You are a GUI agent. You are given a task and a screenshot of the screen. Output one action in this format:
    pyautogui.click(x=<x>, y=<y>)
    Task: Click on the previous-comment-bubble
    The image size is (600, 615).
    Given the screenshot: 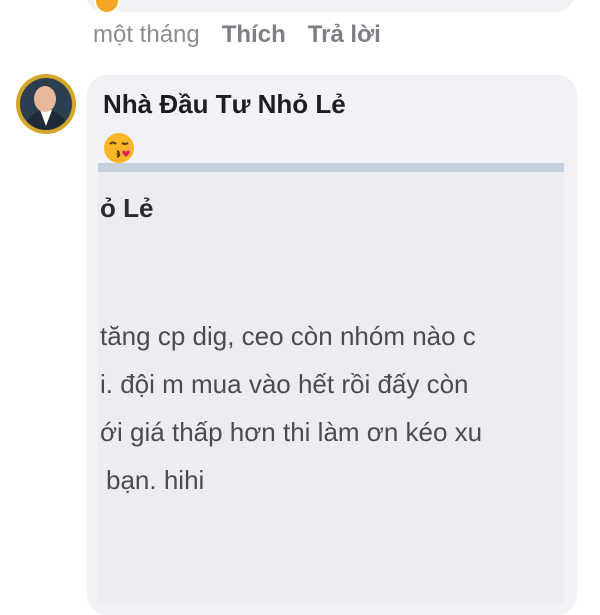 What is the action you would take?
    pyautogui.click(x=330, y=6)
    